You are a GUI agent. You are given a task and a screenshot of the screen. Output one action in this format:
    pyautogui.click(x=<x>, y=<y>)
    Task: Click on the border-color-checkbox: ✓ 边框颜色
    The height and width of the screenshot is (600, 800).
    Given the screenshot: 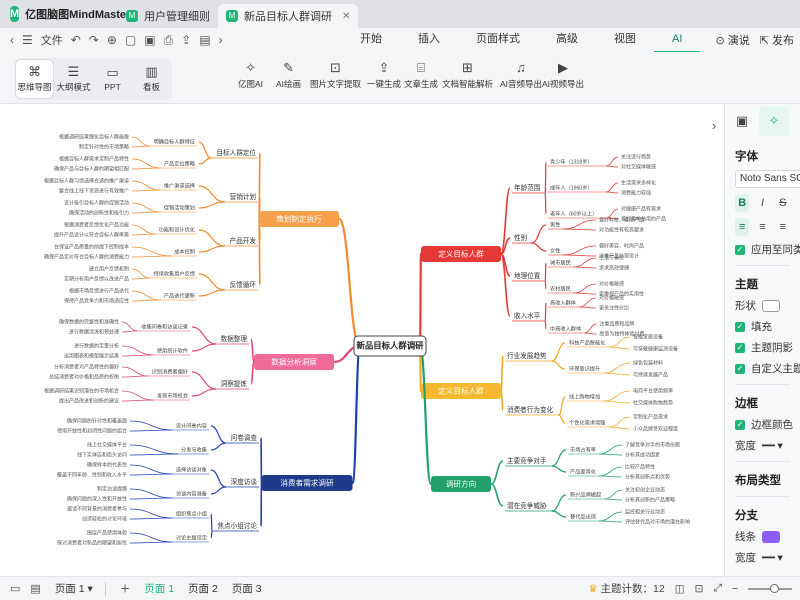 What is the action you would take?
    pyautogui.click(x=764, y=424)
    